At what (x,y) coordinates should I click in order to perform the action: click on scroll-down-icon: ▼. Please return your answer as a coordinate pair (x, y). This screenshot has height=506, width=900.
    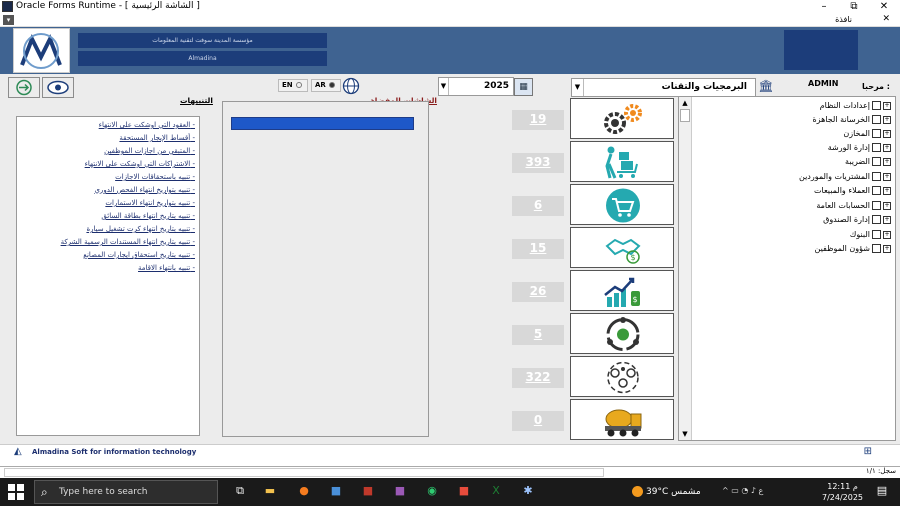
    Looking at the image, I should click on (685, 434).